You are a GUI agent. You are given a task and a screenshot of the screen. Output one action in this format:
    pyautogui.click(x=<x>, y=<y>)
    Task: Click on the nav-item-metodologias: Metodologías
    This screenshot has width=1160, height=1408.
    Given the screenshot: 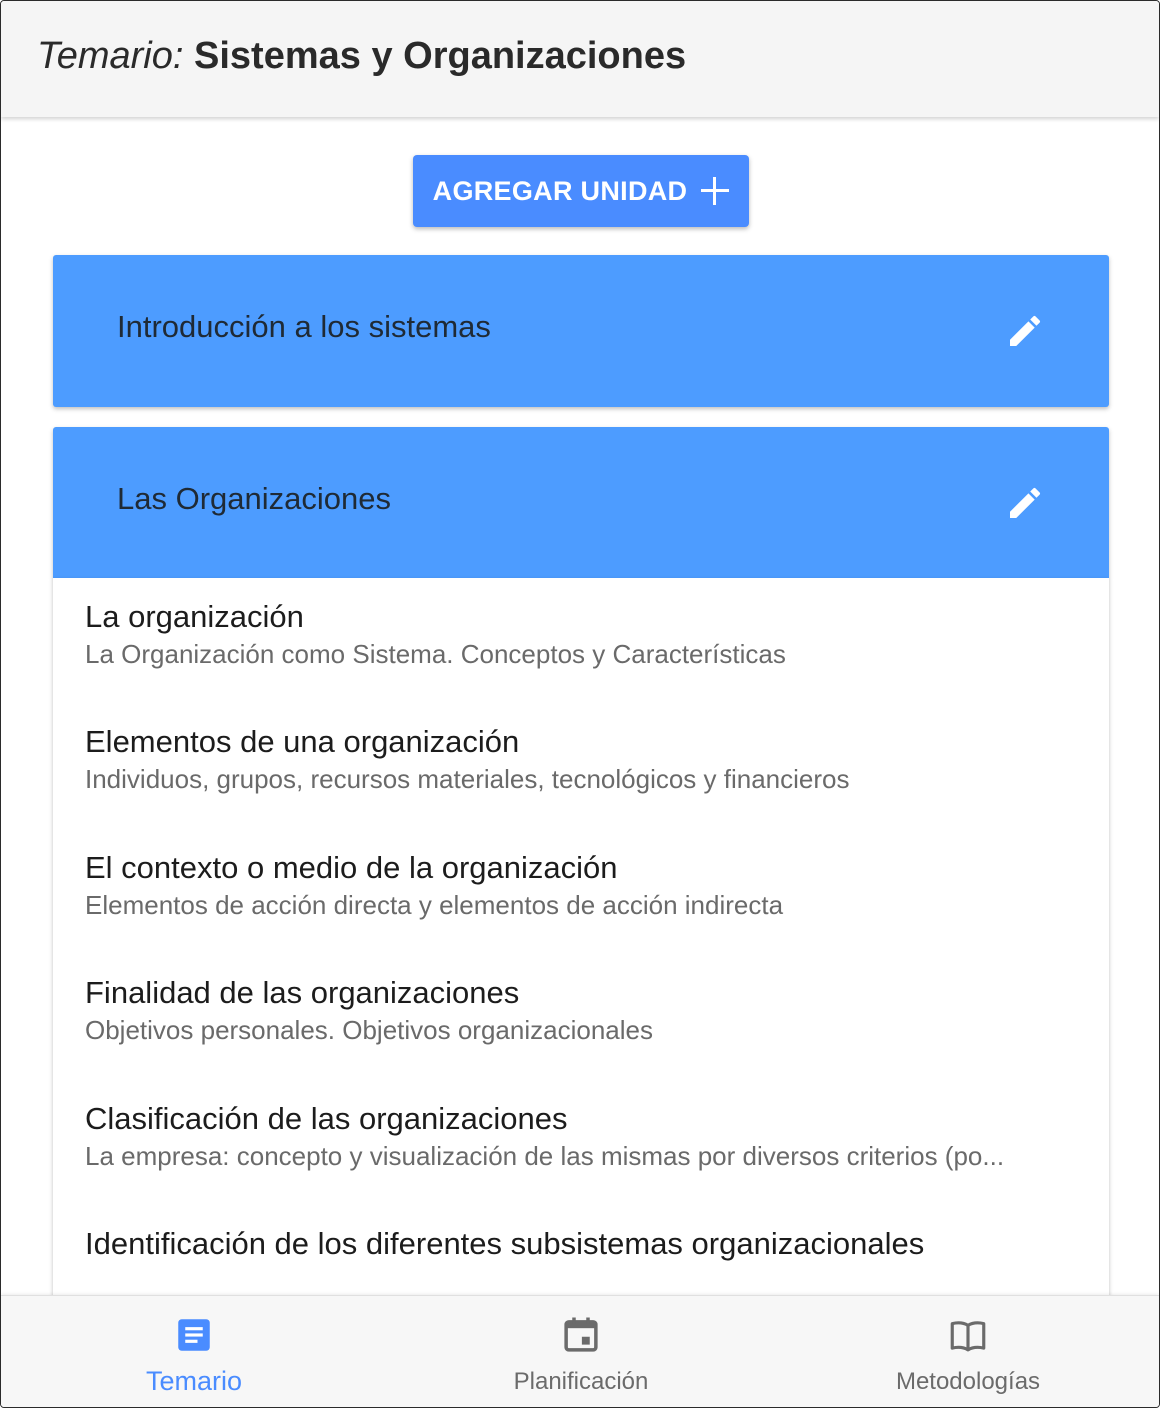 What is the action you would take?
    pyautogui.click(x=967, y=1351)
    